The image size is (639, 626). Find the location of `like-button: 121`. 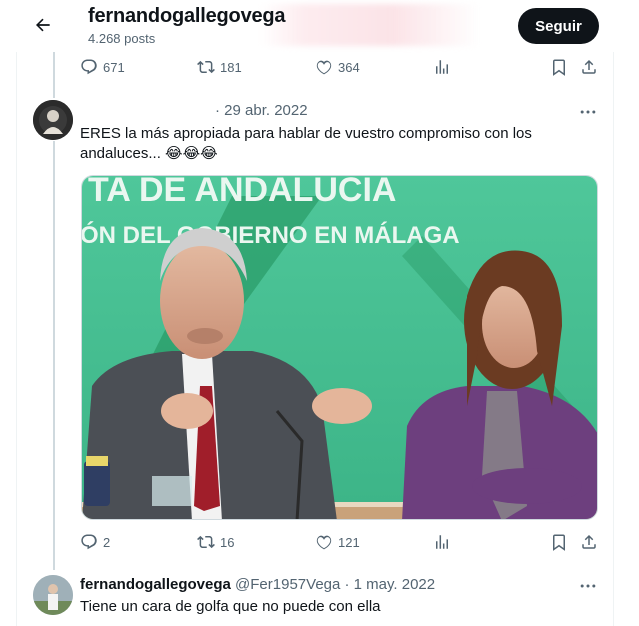

like-button: 121 is located at coordinates (337, 542).